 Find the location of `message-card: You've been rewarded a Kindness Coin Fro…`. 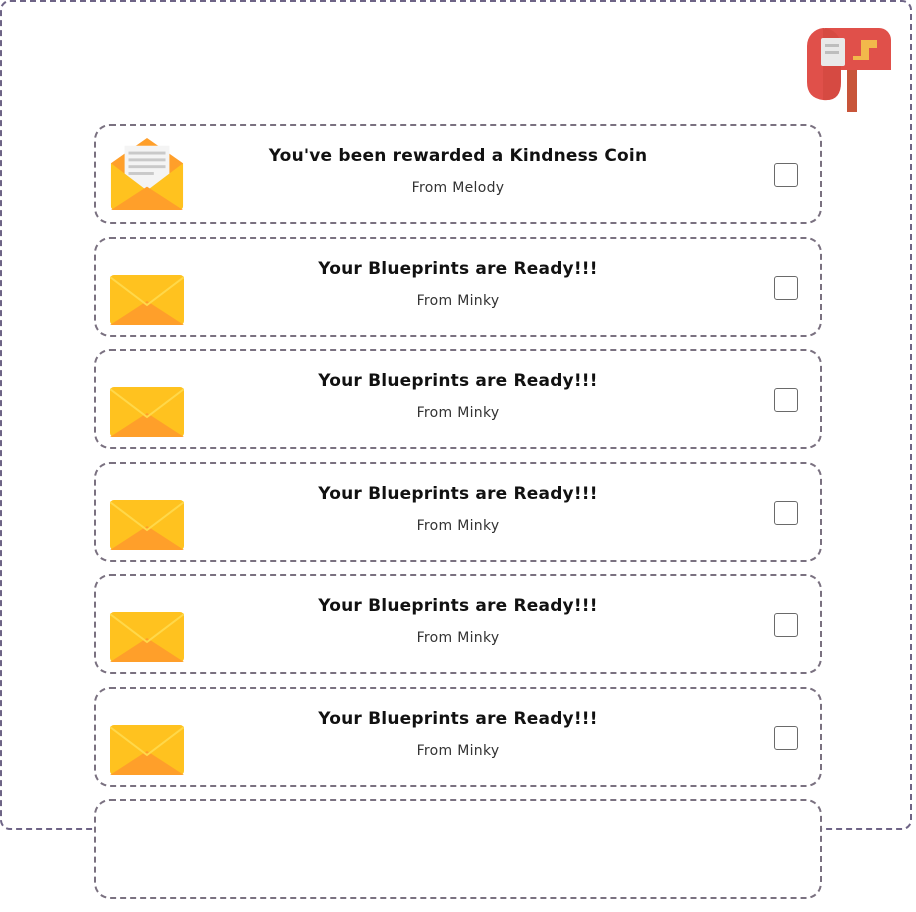

message-card: You've been rewarded a Kindness Coin Fro… is located at coordinates (458, 174).